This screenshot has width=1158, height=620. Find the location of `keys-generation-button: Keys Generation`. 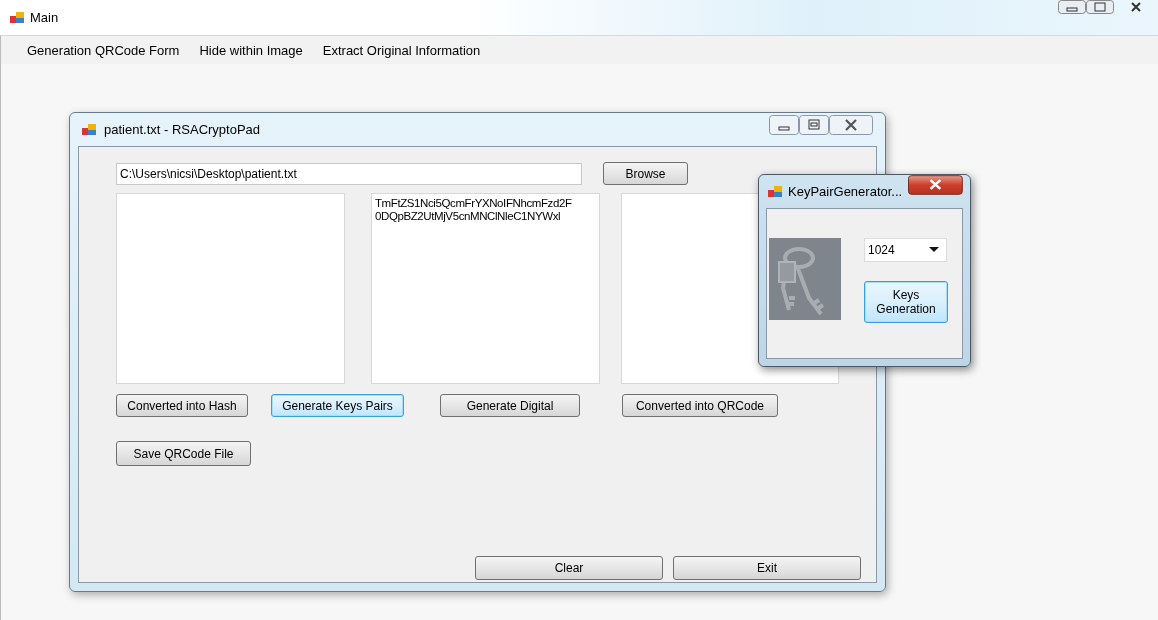

keys-generation-button: Keys Generation is located at coordinates (906, 302).